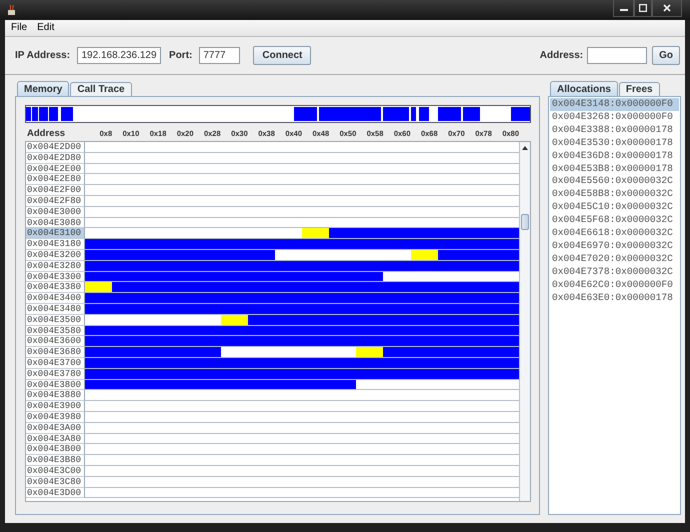 This screenshot has height=532, width=690. What do you see at coordinates (55, 352) in the screenshot?
I see `address-cell: 0x004E3680` at bounding box center [55, 352].